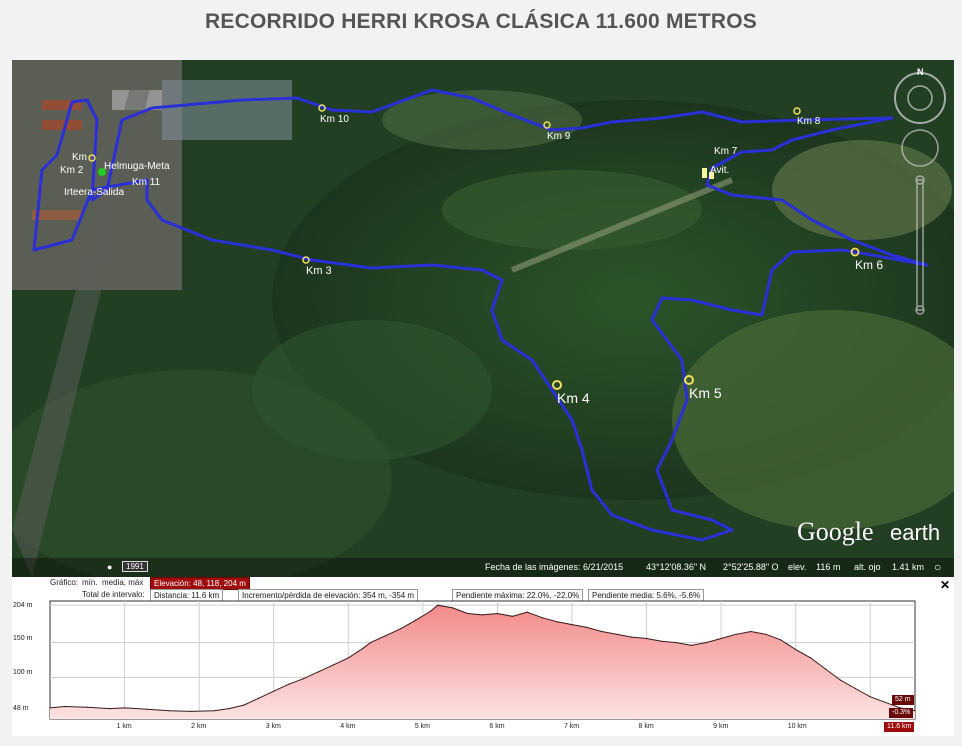 Image resolution: width=962 pixels, height=746 pixels. What do you see at coordinates (110, 567) in the screenshot?
I see `globe-icon: ●` at bounding box center [110, 567].